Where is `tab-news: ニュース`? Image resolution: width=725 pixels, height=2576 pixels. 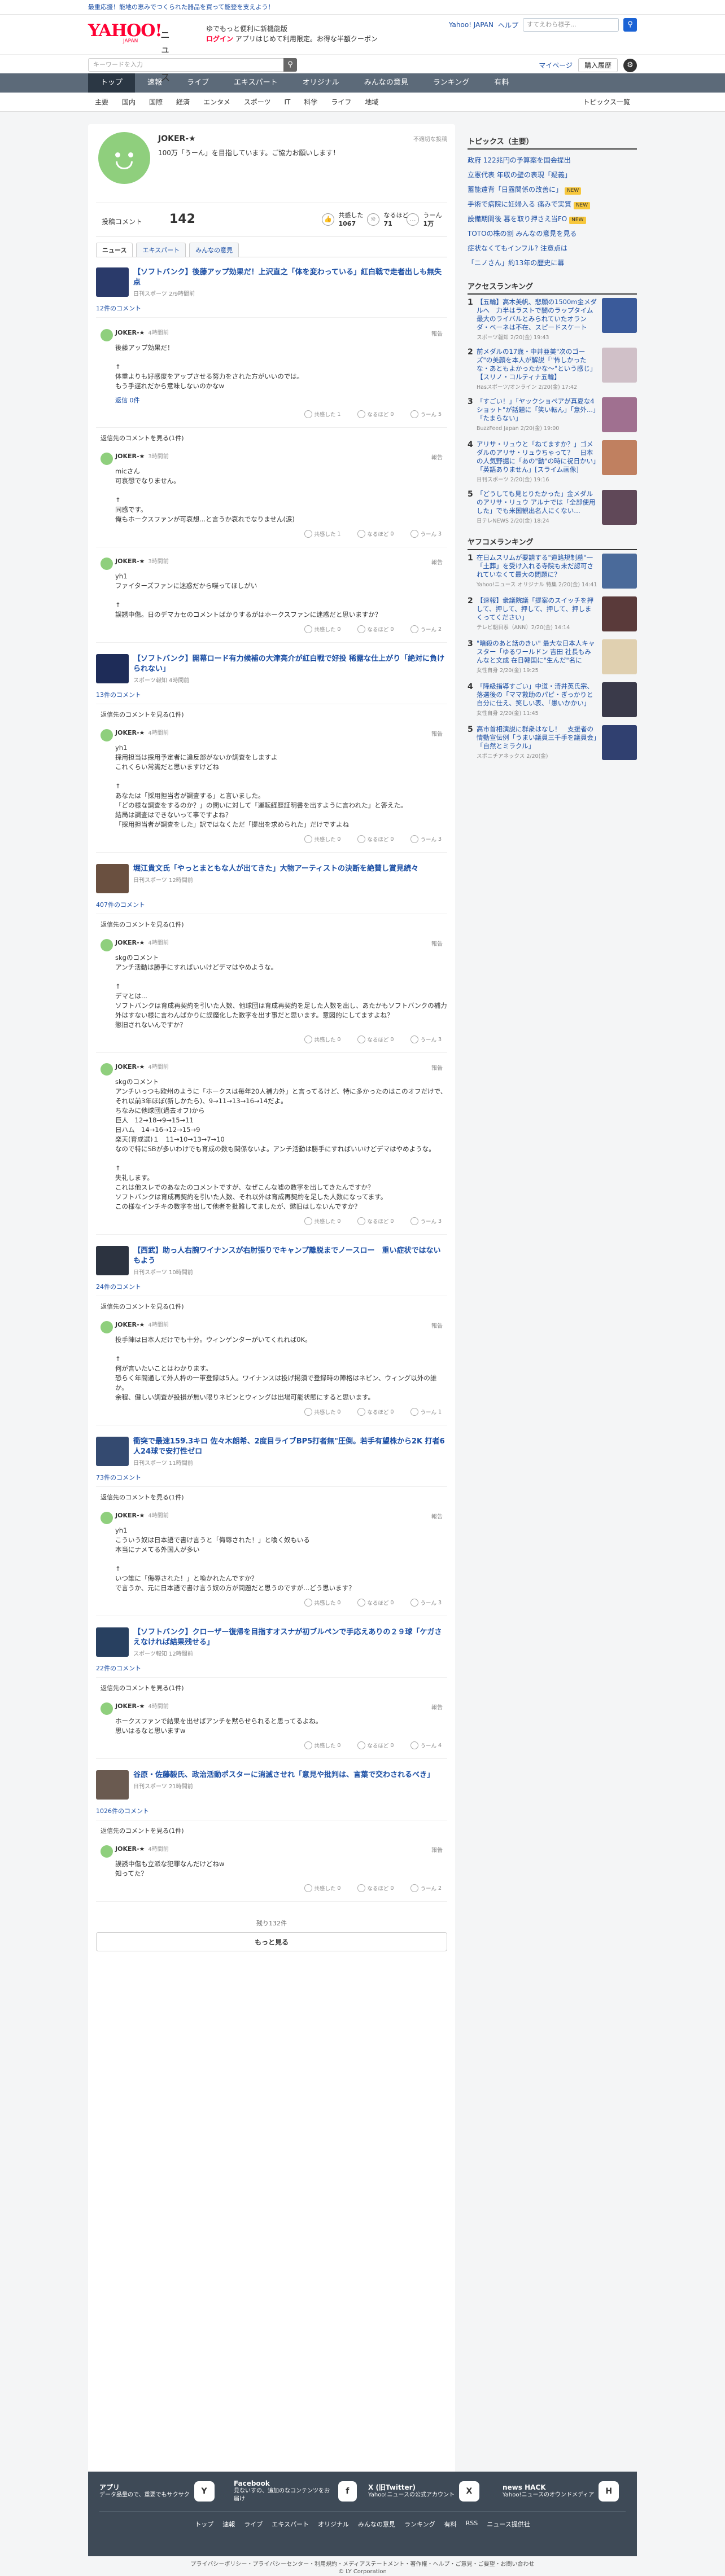 tab-news: ニュース is located at coordinates (115, 250).